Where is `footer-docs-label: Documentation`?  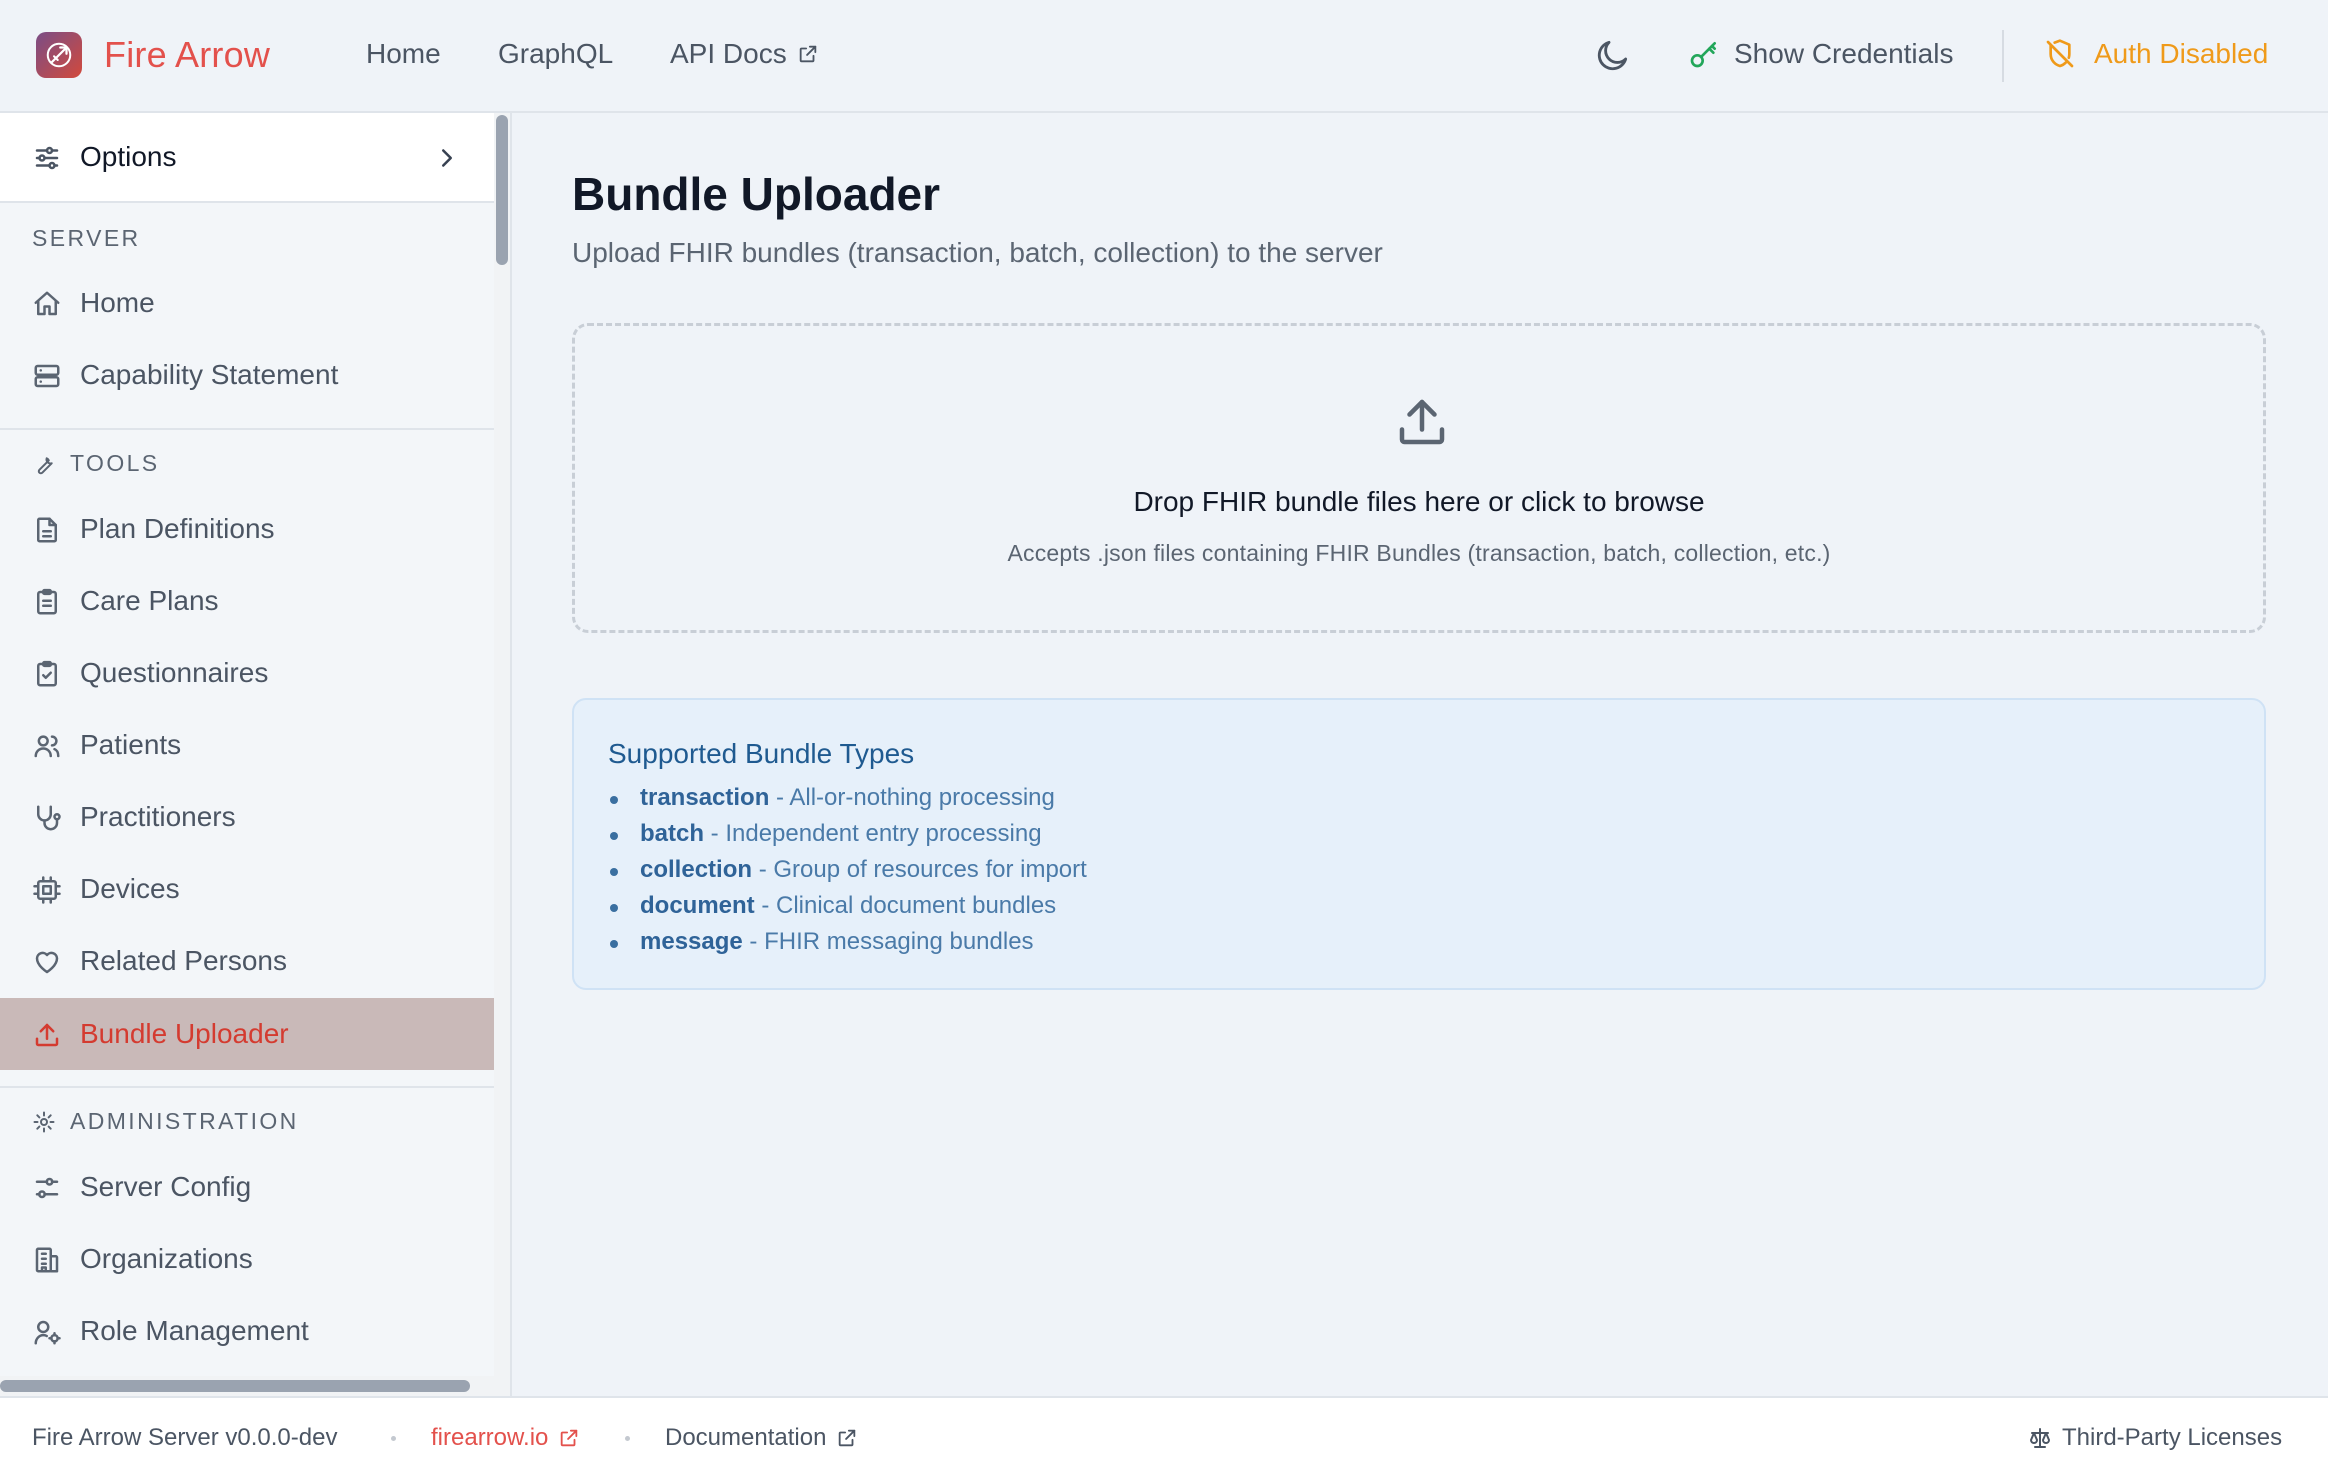 footer-docs-label: Documentation is located at coordinates (746, 1437).